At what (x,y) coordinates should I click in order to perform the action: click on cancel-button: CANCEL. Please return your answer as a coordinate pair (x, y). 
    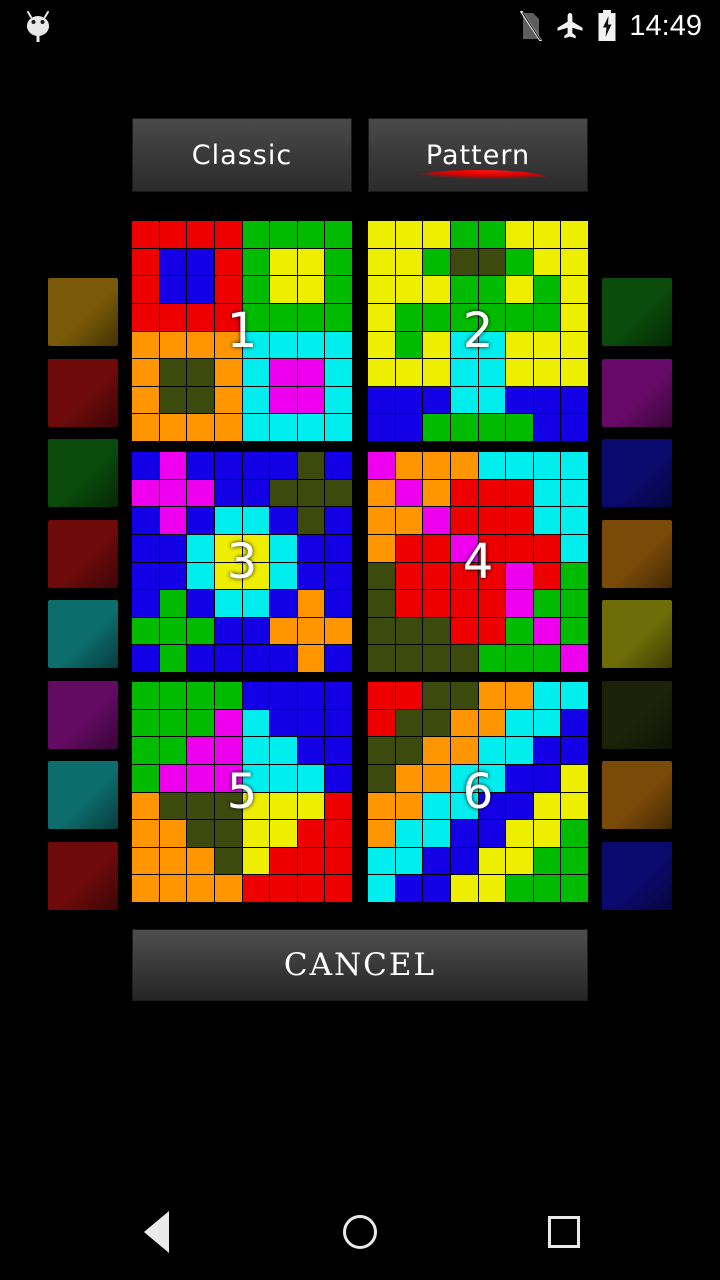
    Looking at the image, I should click on (360, 965).